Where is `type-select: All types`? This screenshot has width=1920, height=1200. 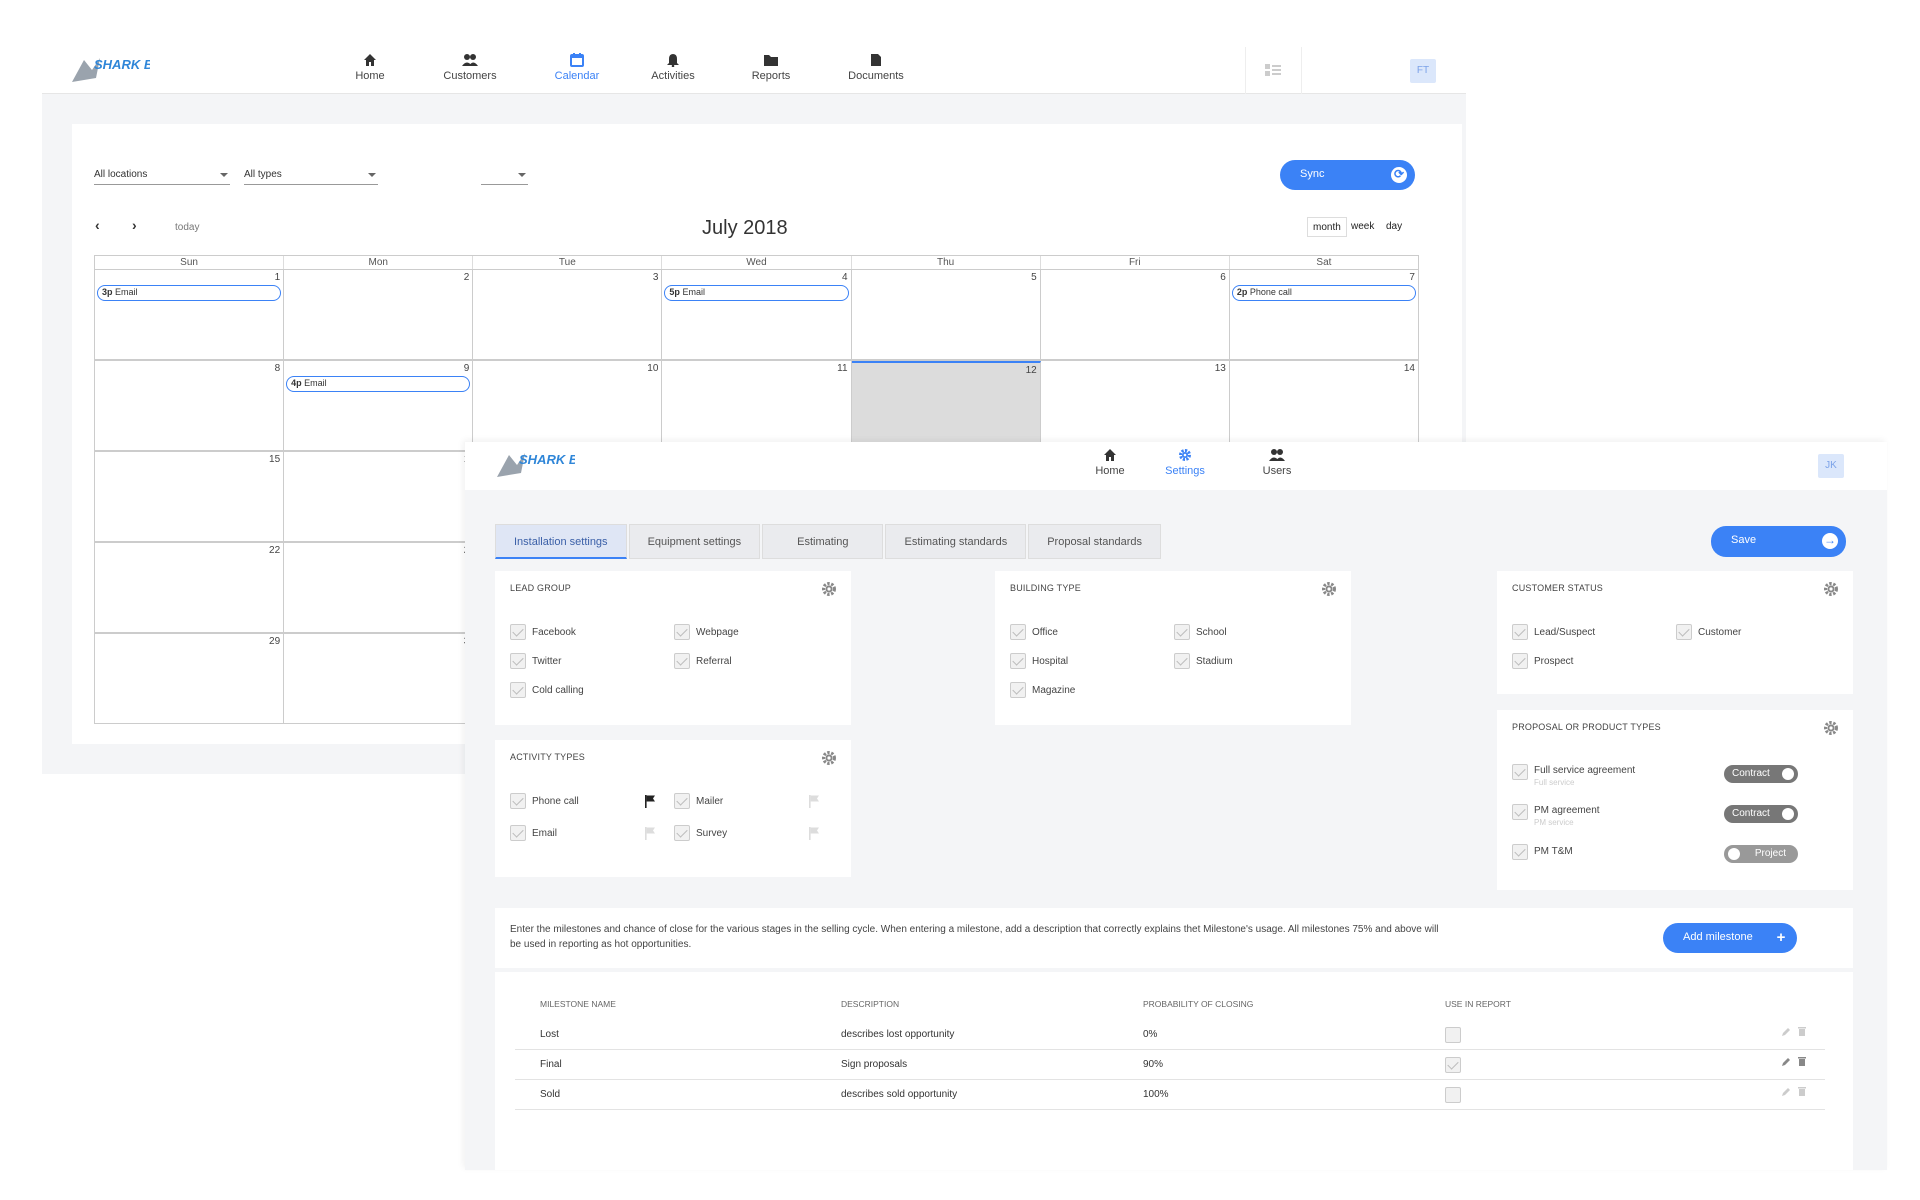
type-select: All types is located at coordinates (311, 177).